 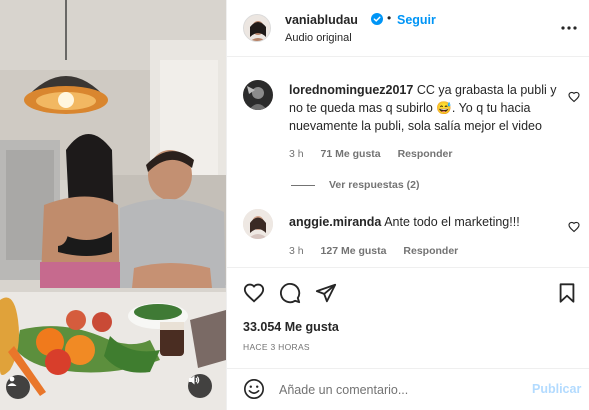 I want to click on comment-likes: 71 Me gusta, so click(x=351, y=154).